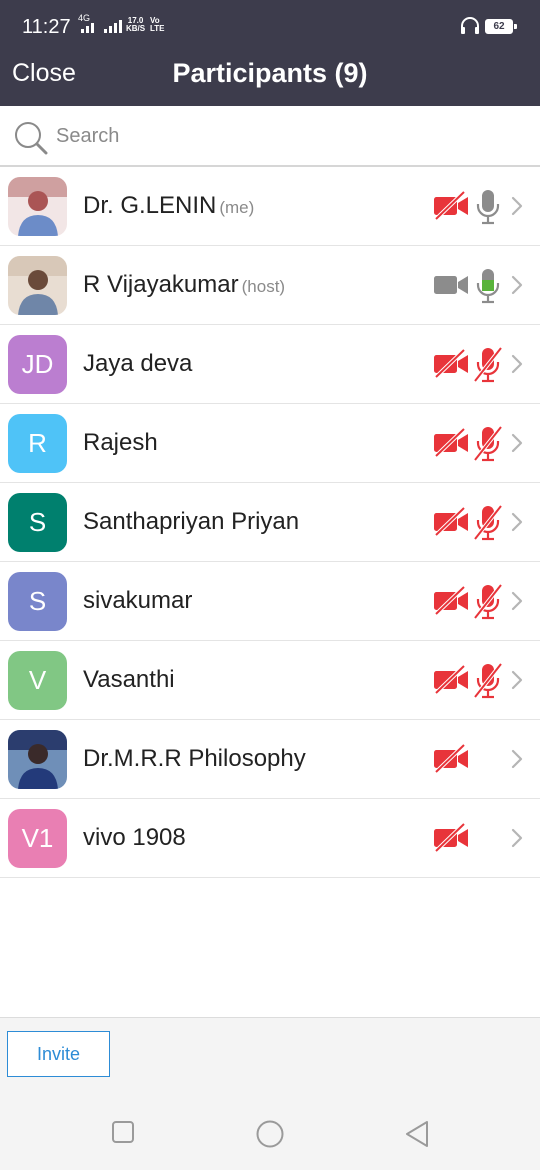 The height and width of the screenshot is (1170, 540). I want to click on participant-row: Ssivakumar, so click(270, 601).